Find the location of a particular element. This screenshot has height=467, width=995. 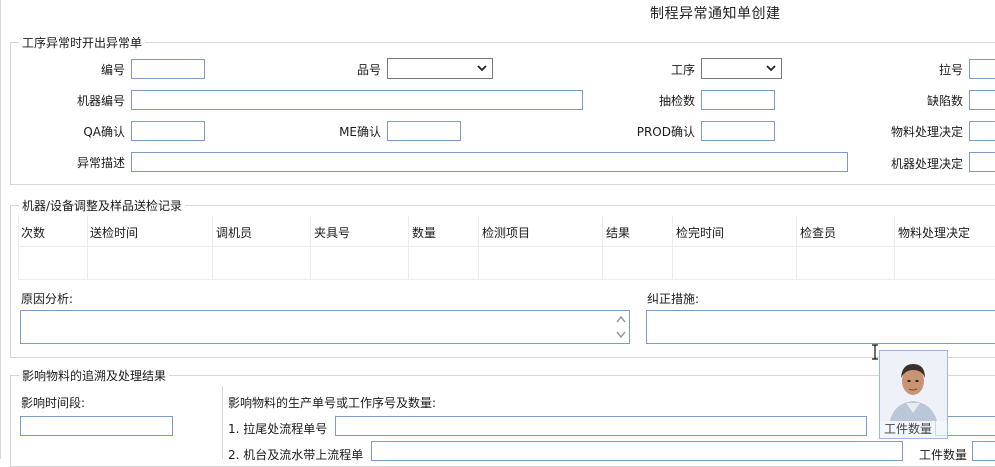

sample-qty-input is located at coordinates (738, 100).